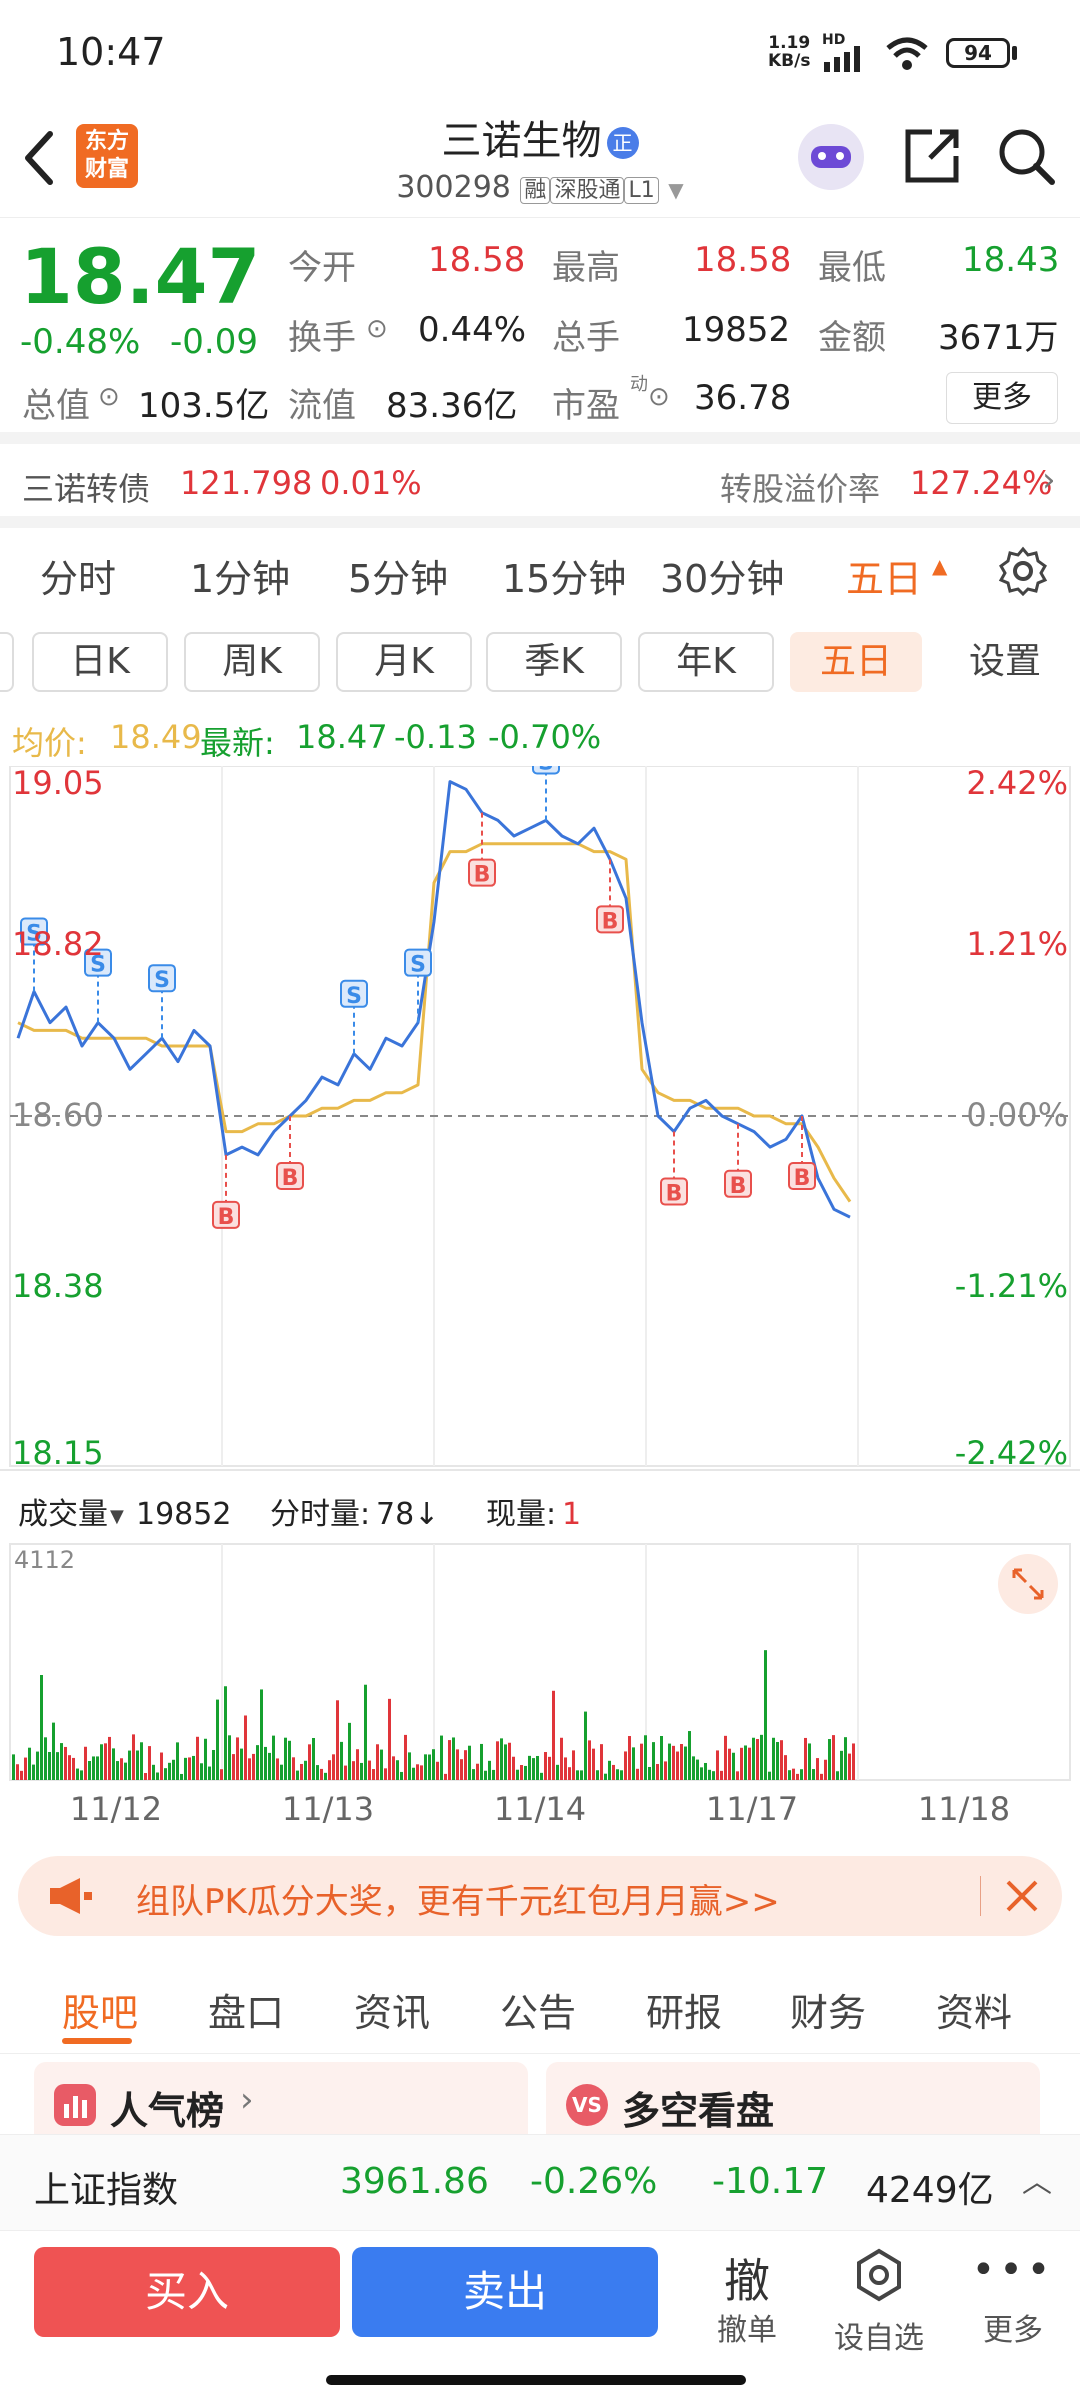 This screenshot has width=1080, height=2400. Describe the element at coordinates (800, 489) in the screenshot. I see `premium-label: 转股溢价率` at that location.